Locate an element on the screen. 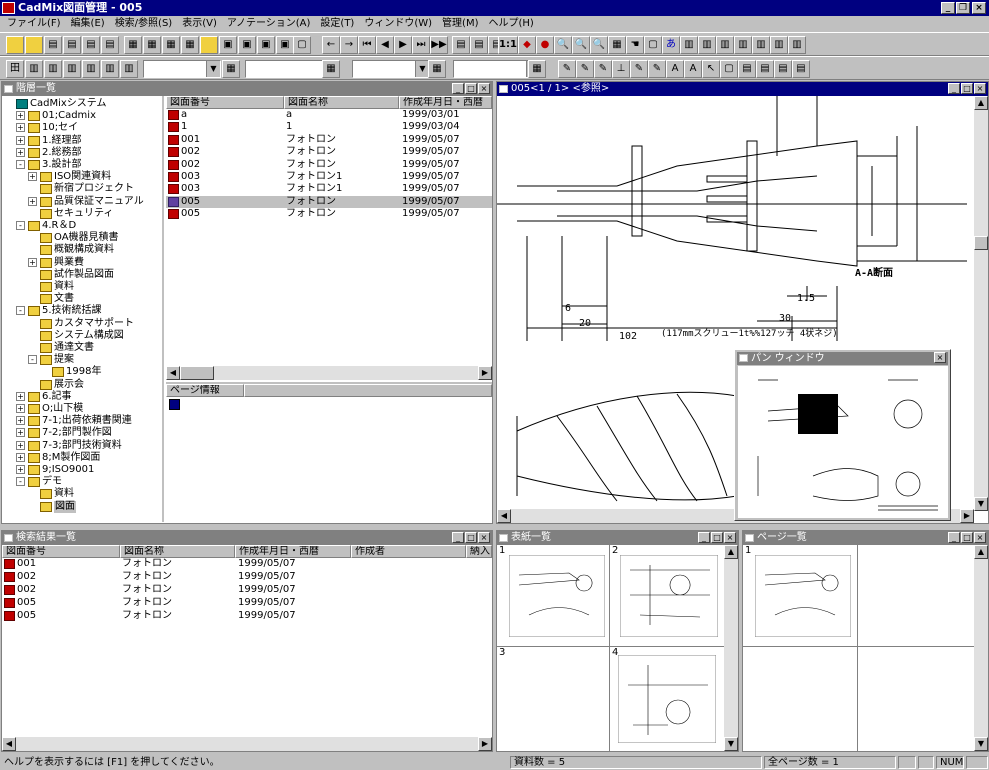 The image size is (989, 770). tree-item: 1998年 is located at coordinates (82, 372).